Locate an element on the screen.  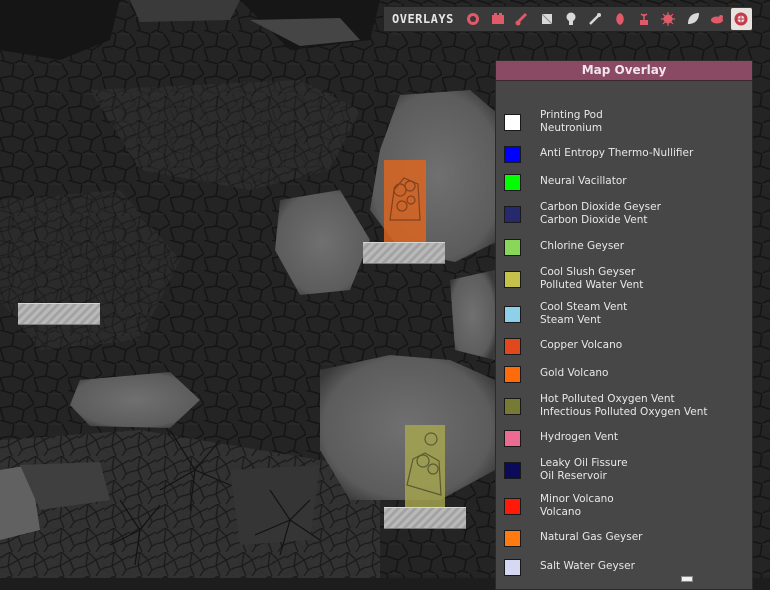
rooms-overlay-button is located at coordinates (692, 19).